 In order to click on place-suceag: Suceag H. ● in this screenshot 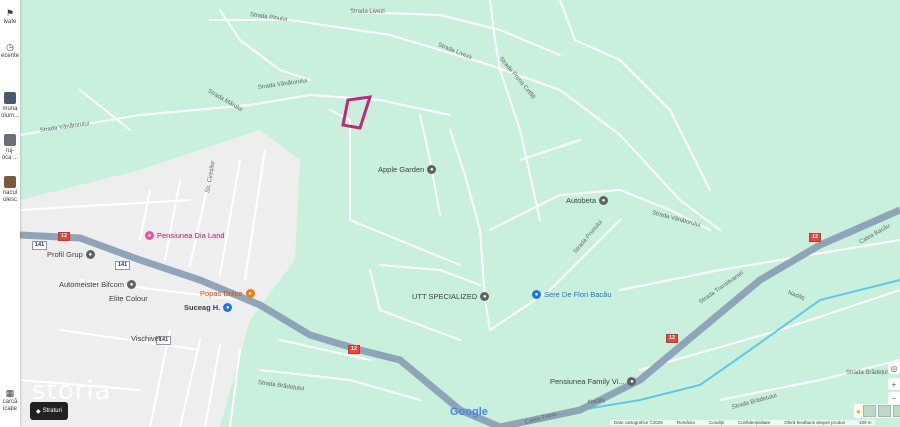, I will do `click(208, 307)`.